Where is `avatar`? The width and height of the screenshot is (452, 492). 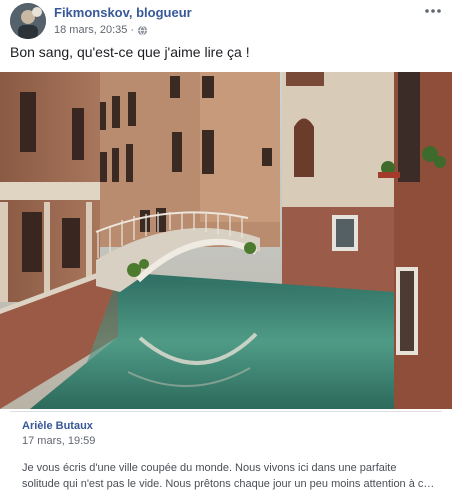
avatar is located at coordinates (28, 21).